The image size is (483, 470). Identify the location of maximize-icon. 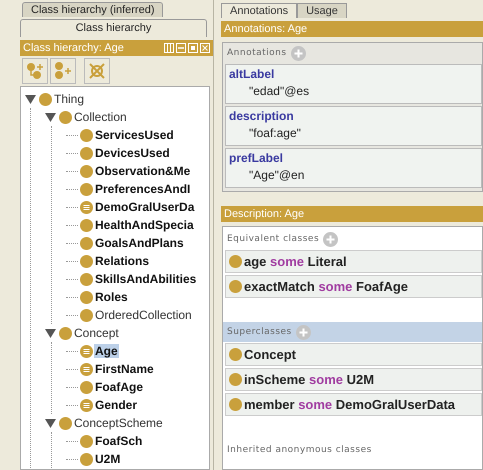
(193, 48).